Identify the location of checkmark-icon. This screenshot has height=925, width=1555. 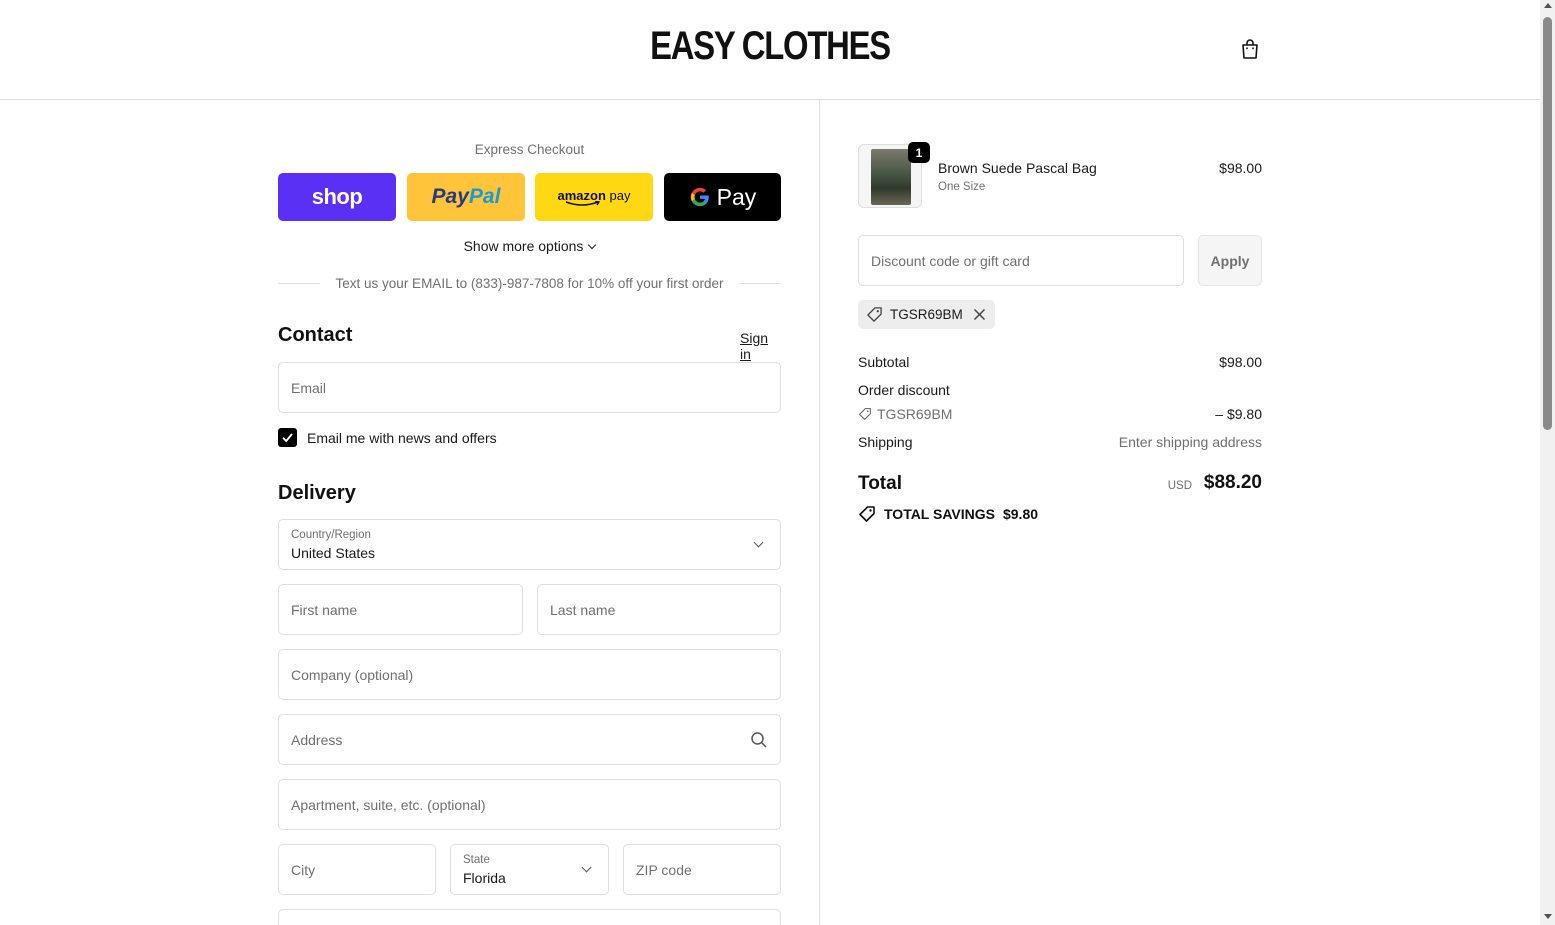
(287, 438).